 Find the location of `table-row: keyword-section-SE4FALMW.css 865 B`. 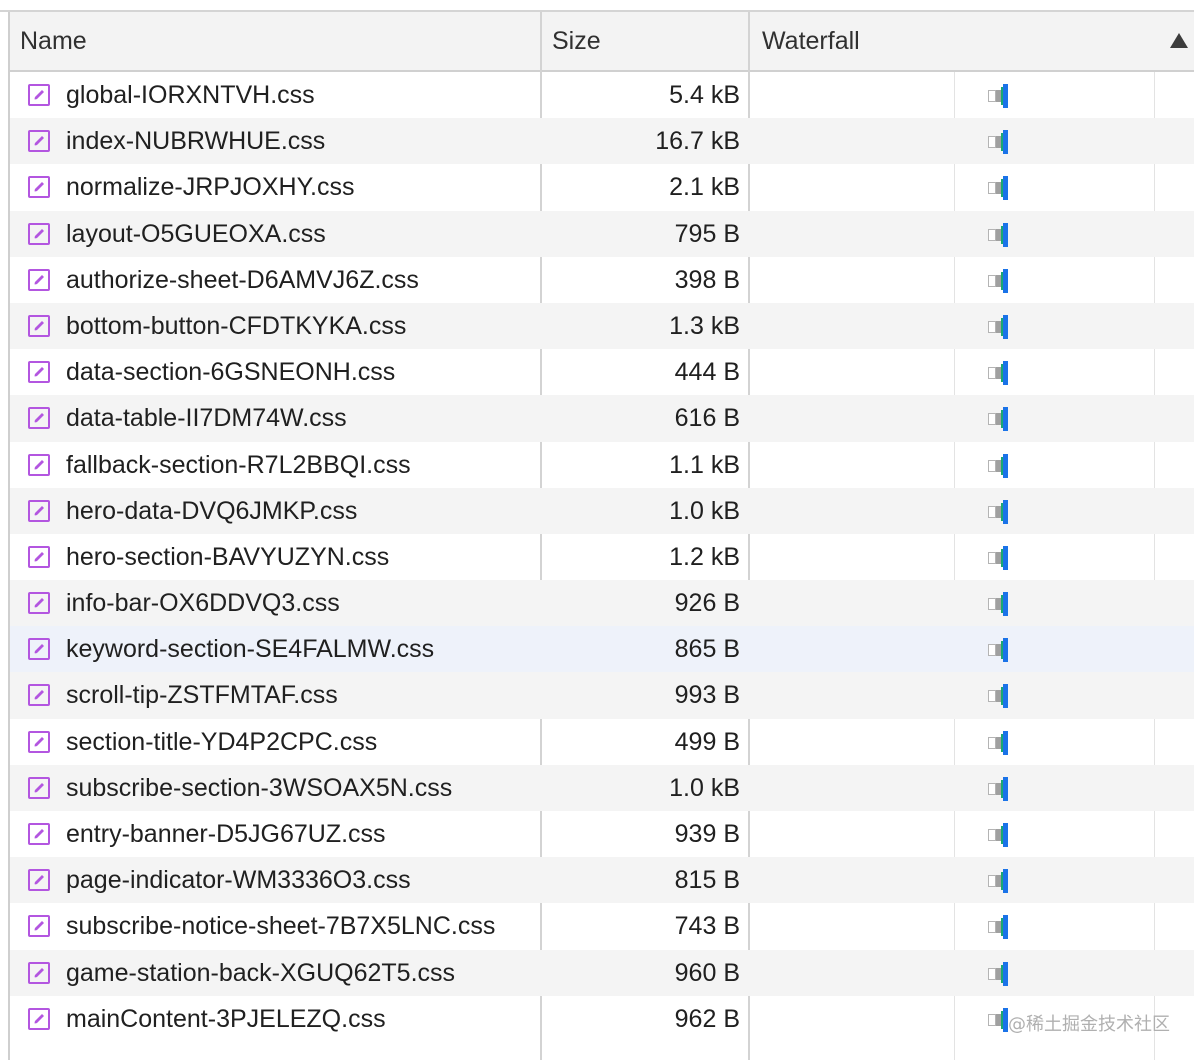

table-row: keyword-section-SE4FALMW.css 865 B is located at coordinates (602, 649).